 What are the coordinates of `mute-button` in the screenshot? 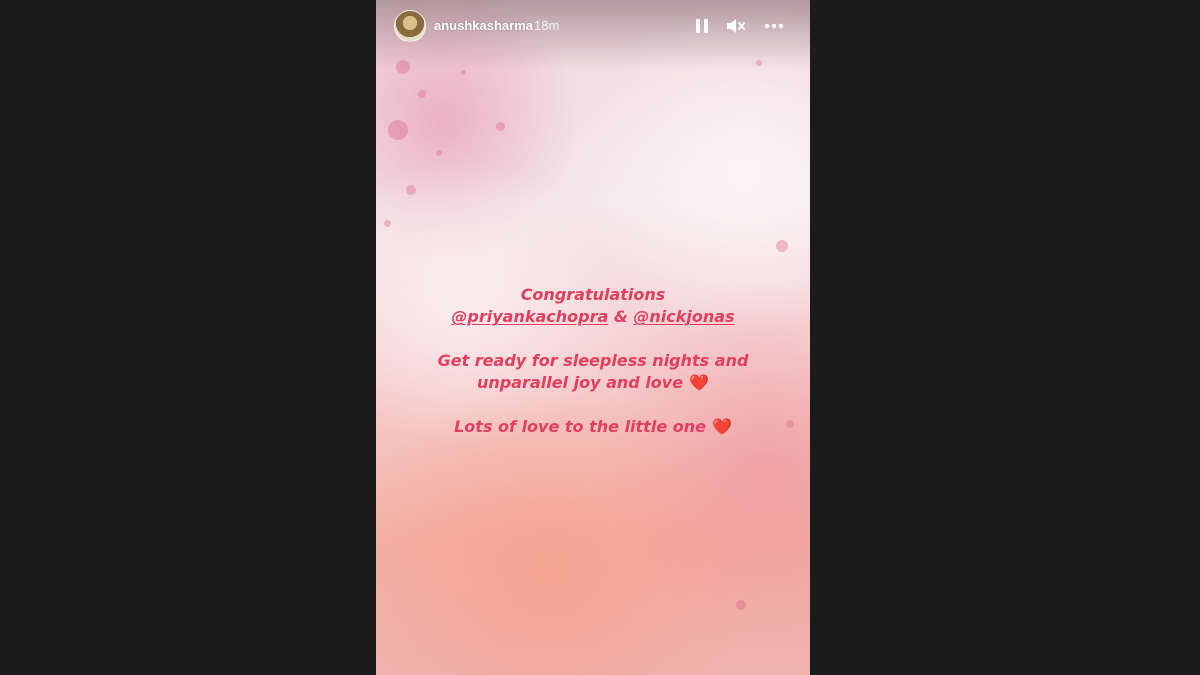 It's located at (736, 26).